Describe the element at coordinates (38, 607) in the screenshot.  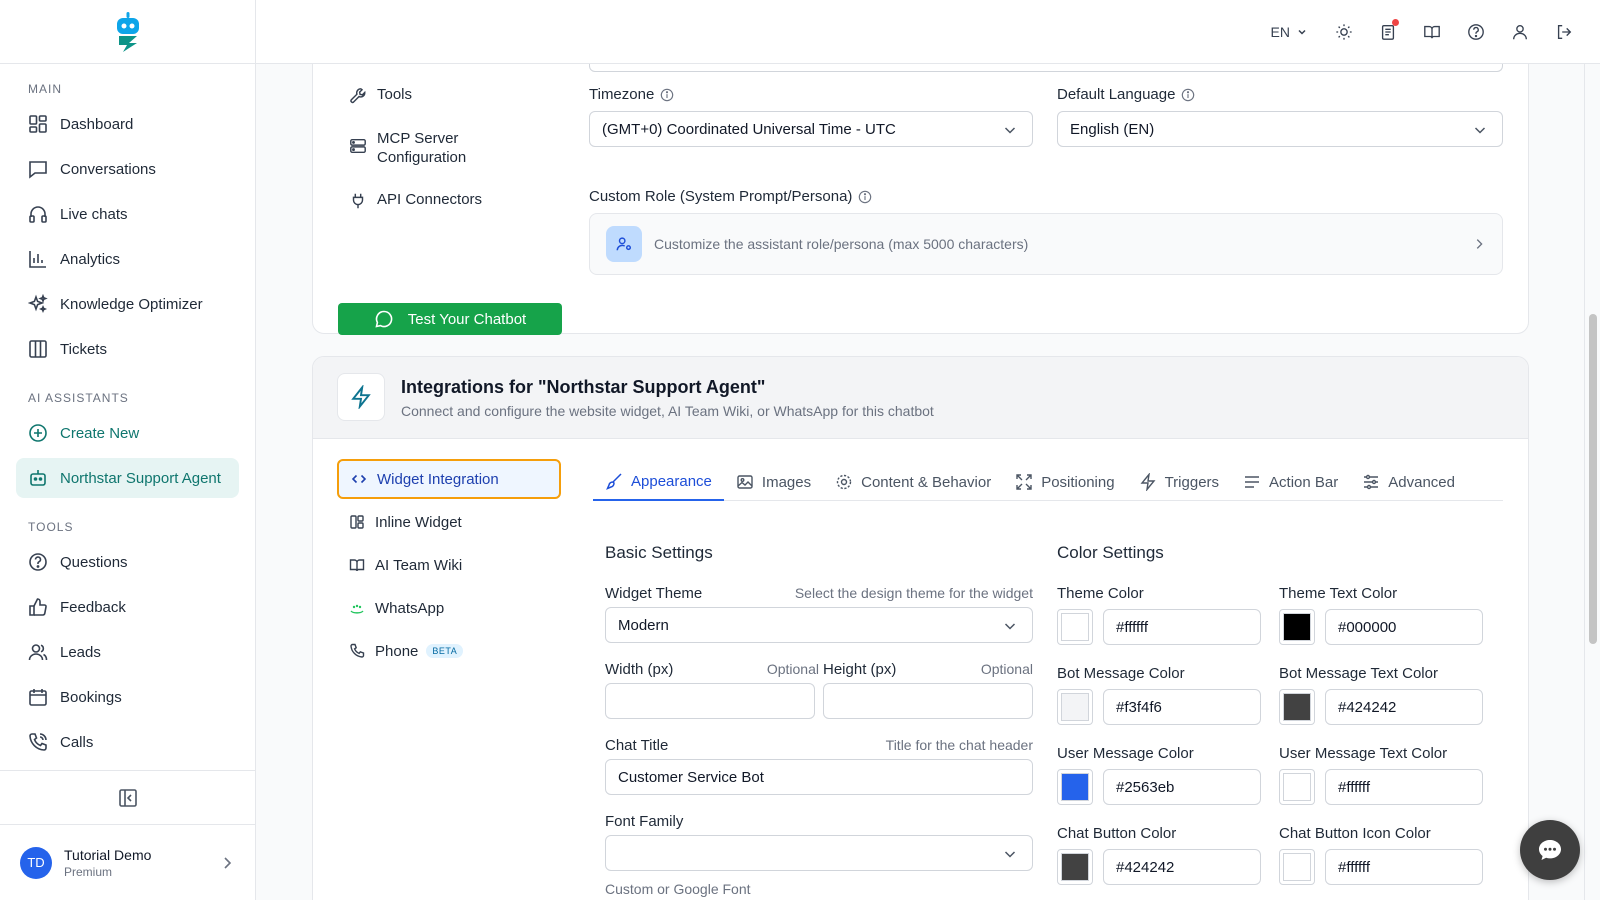
I see `thumbs-up-icon` at that location.